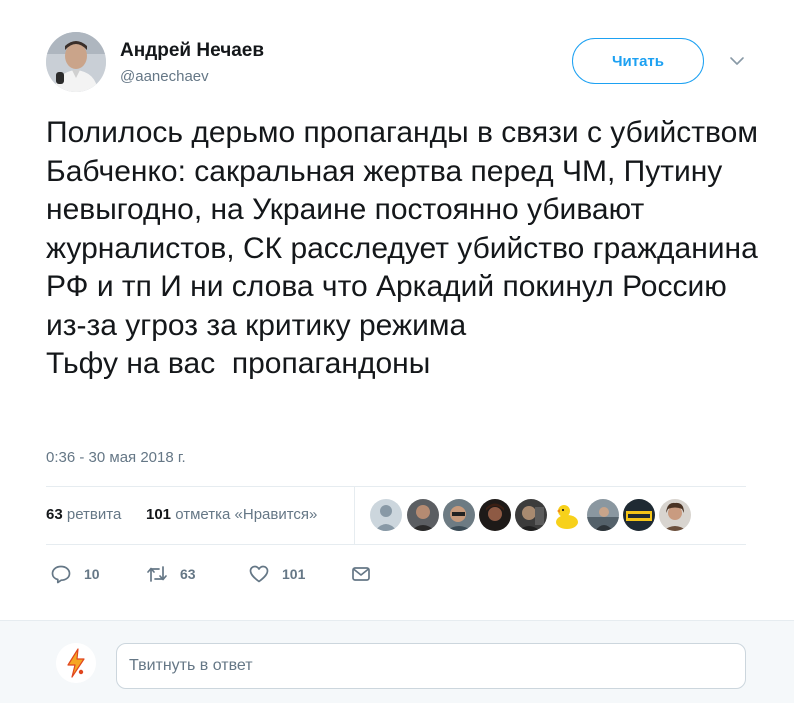 The height and width of the screenshot is (703, 794). Describe the element at coordinates (76, 663) in the screenshot. I see `user-avatar` at that location.